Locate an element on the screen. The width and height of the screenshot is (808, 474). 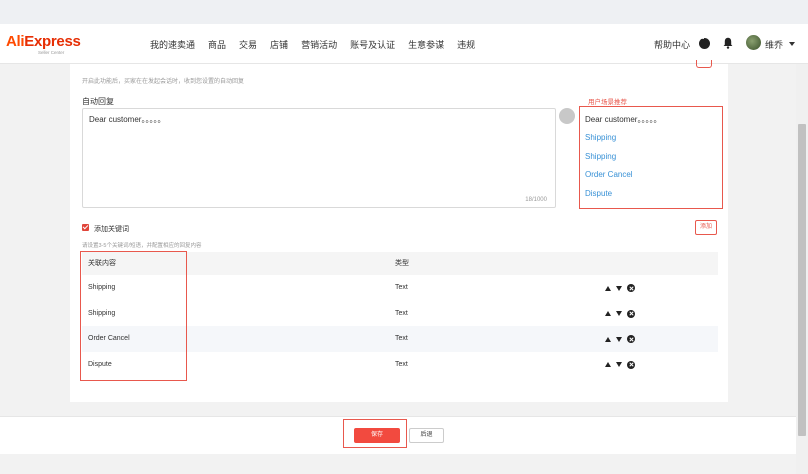
header-right-tools: 帮助中心 维乔 is located at coordinates (723, 44).